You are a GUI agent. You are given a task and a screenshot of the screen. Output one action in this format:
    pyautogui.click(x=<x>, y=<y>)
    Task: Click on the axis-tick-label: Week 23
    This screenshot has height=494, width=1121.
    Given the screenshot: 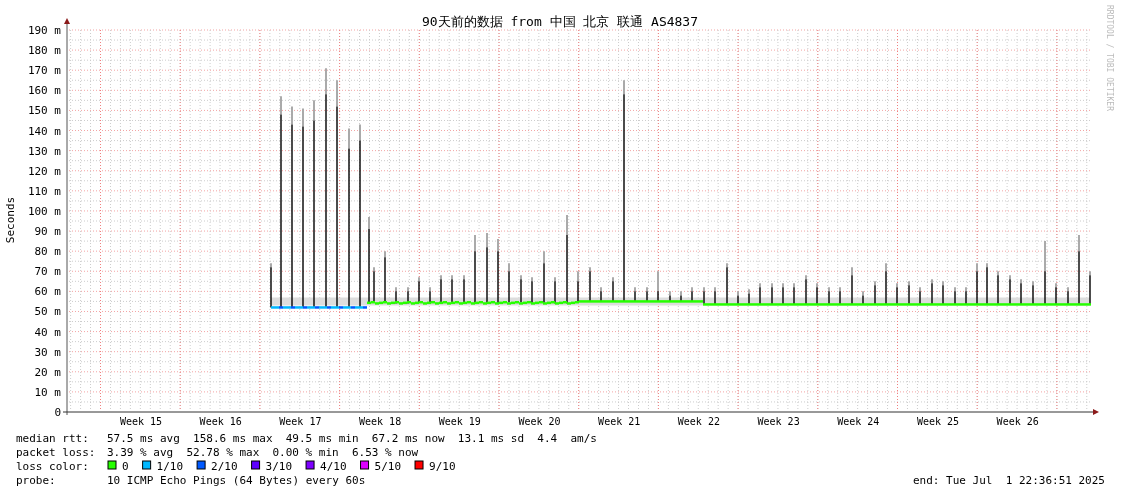 What is the action you would take?
    pyautogui.click(x=778, y=421)
    